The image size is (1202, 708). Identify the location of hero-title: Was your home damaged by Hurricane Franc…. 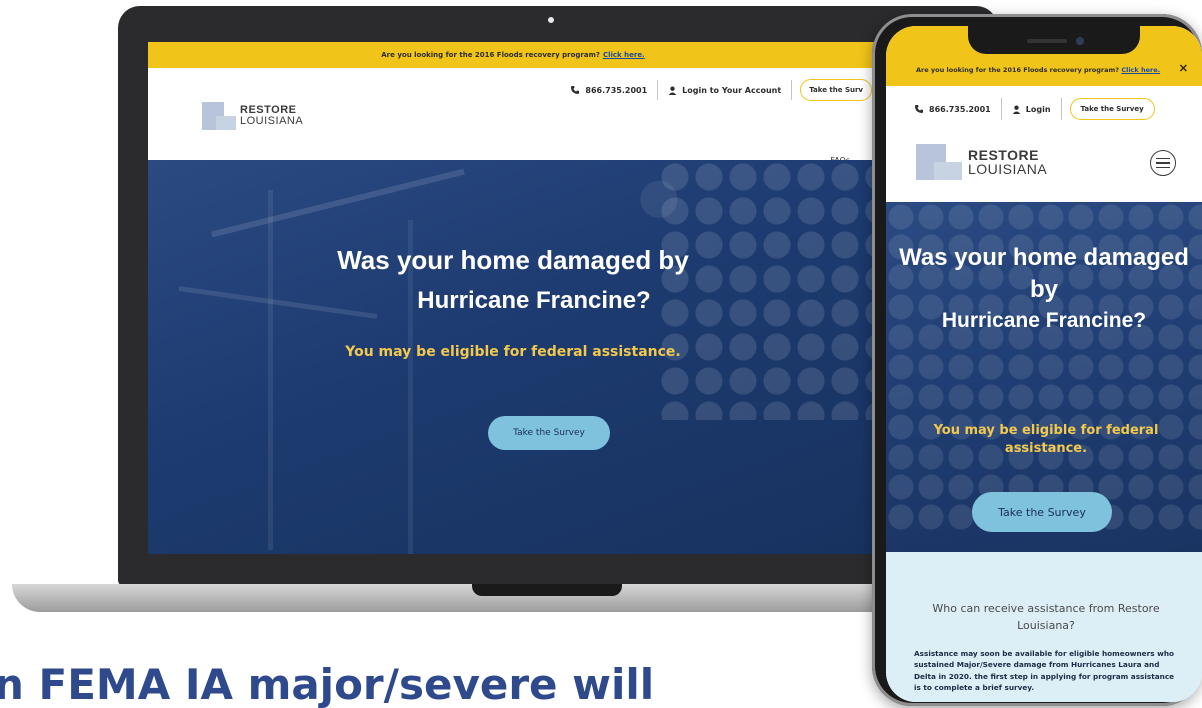
(513, 280).